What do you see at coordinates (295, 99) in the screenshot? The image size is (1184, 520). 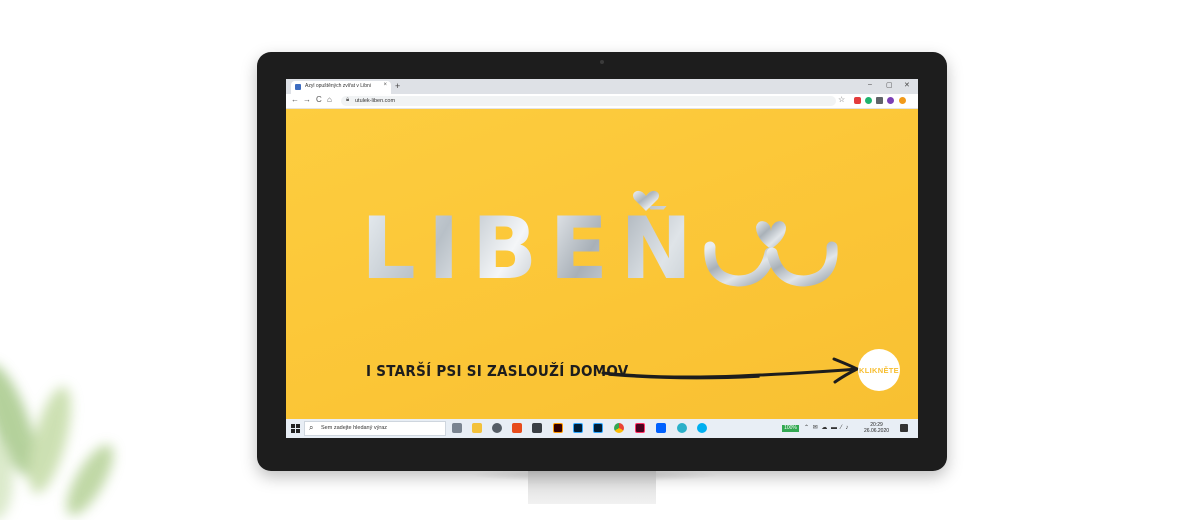 I see `back-icon: ←` at bounding box center [295, 99].